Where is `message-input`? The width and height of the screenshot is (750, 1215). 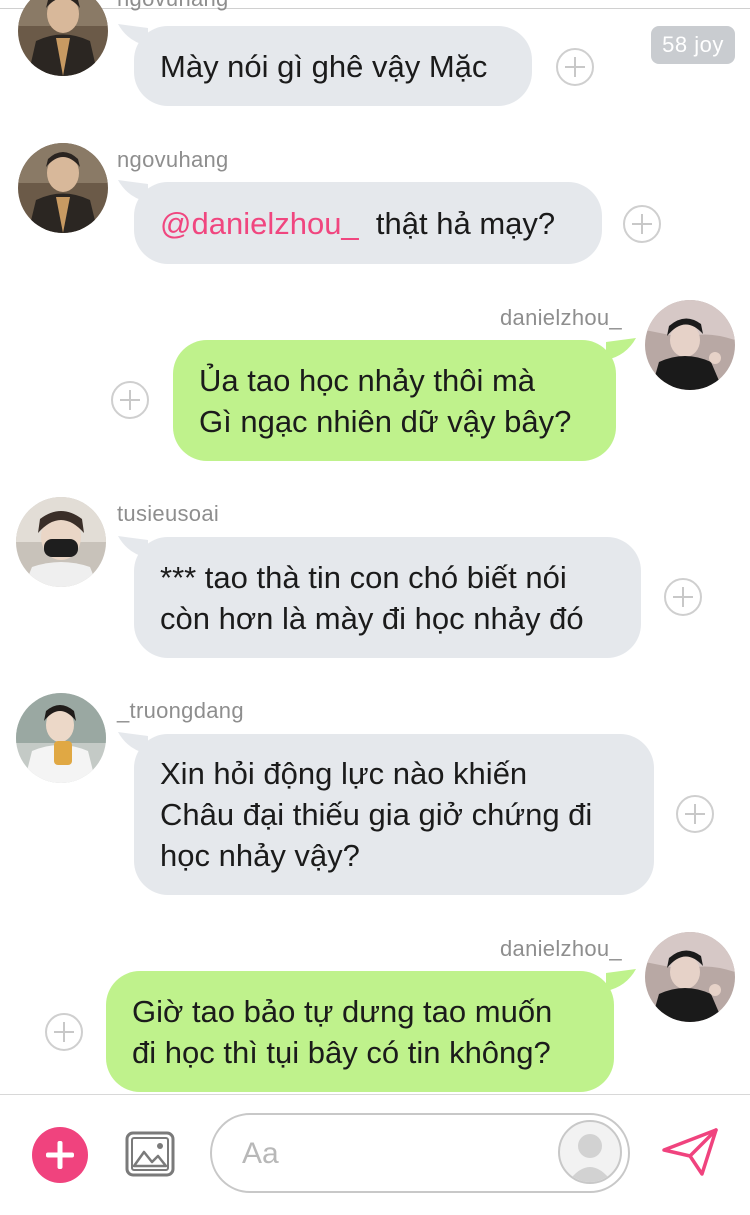 message-input is located at coordinates (392, 1154).